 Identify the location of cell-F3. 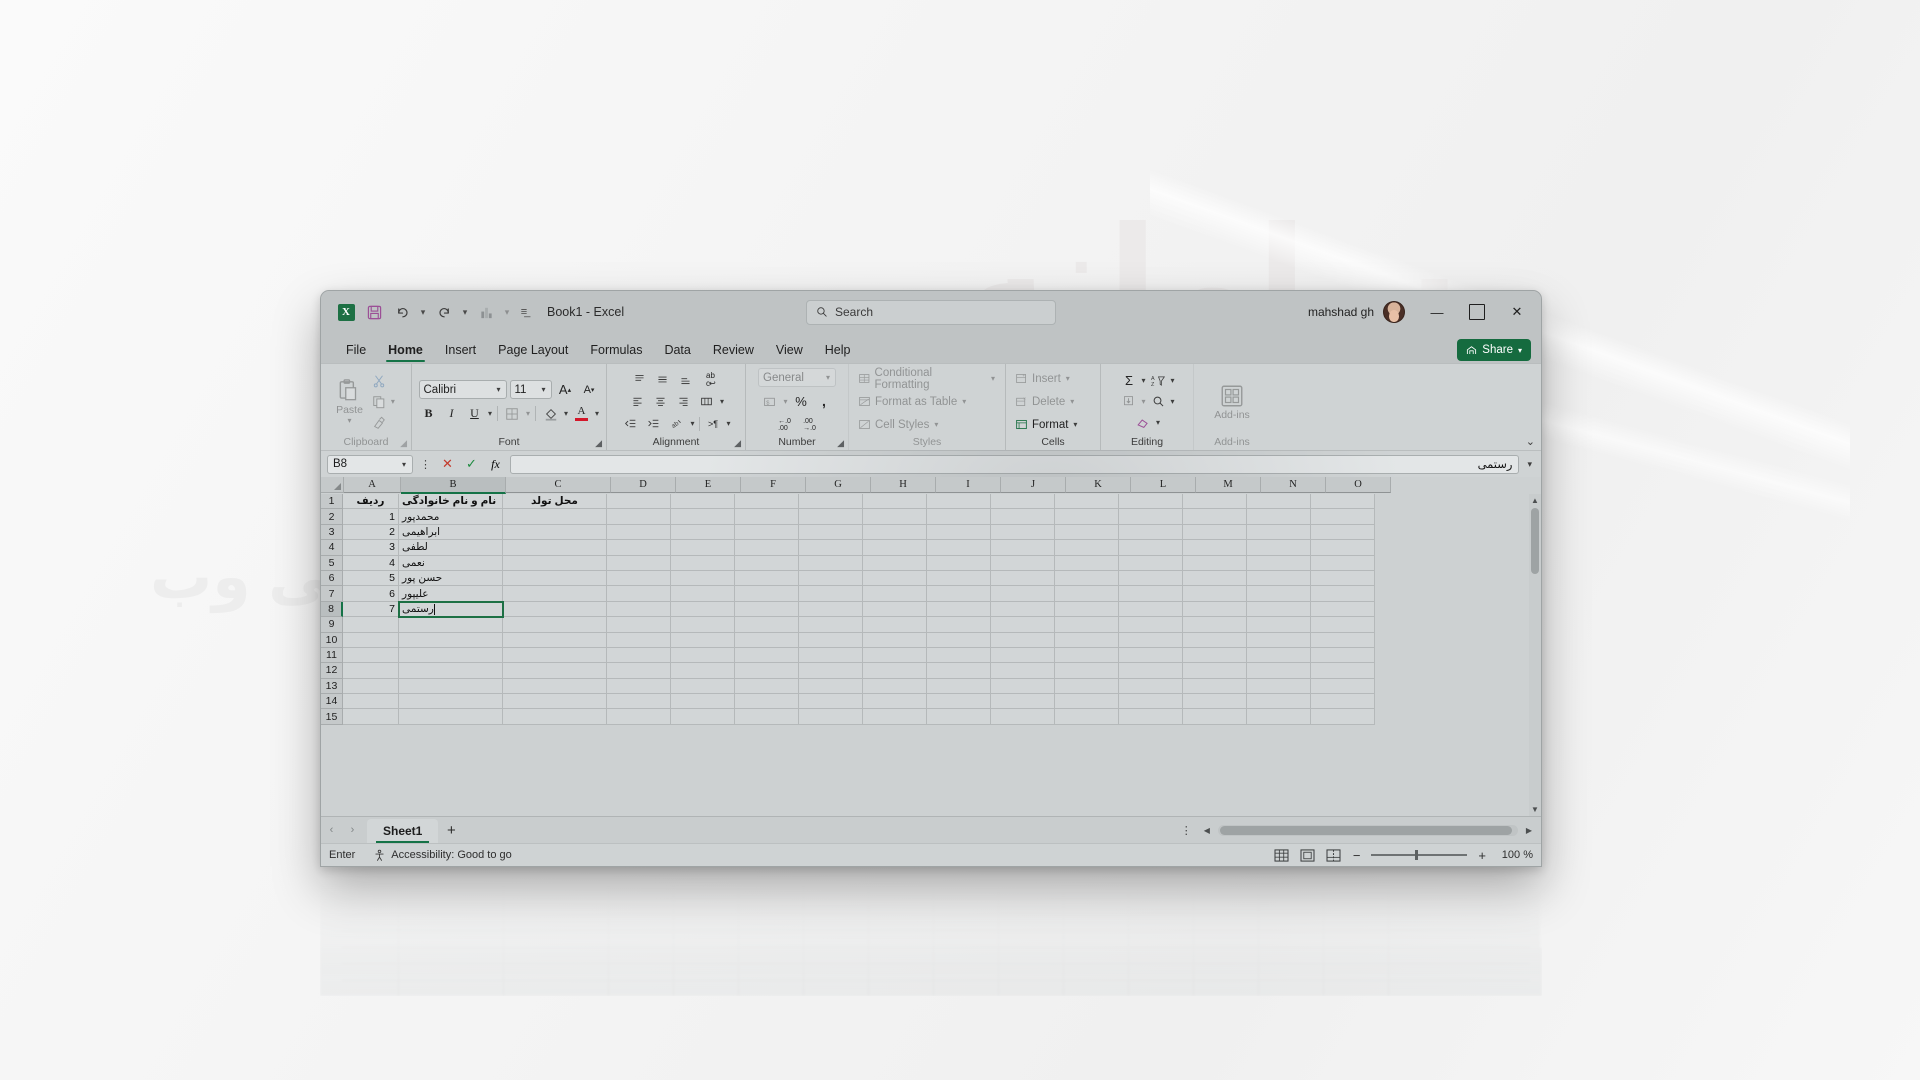
(767, 532).